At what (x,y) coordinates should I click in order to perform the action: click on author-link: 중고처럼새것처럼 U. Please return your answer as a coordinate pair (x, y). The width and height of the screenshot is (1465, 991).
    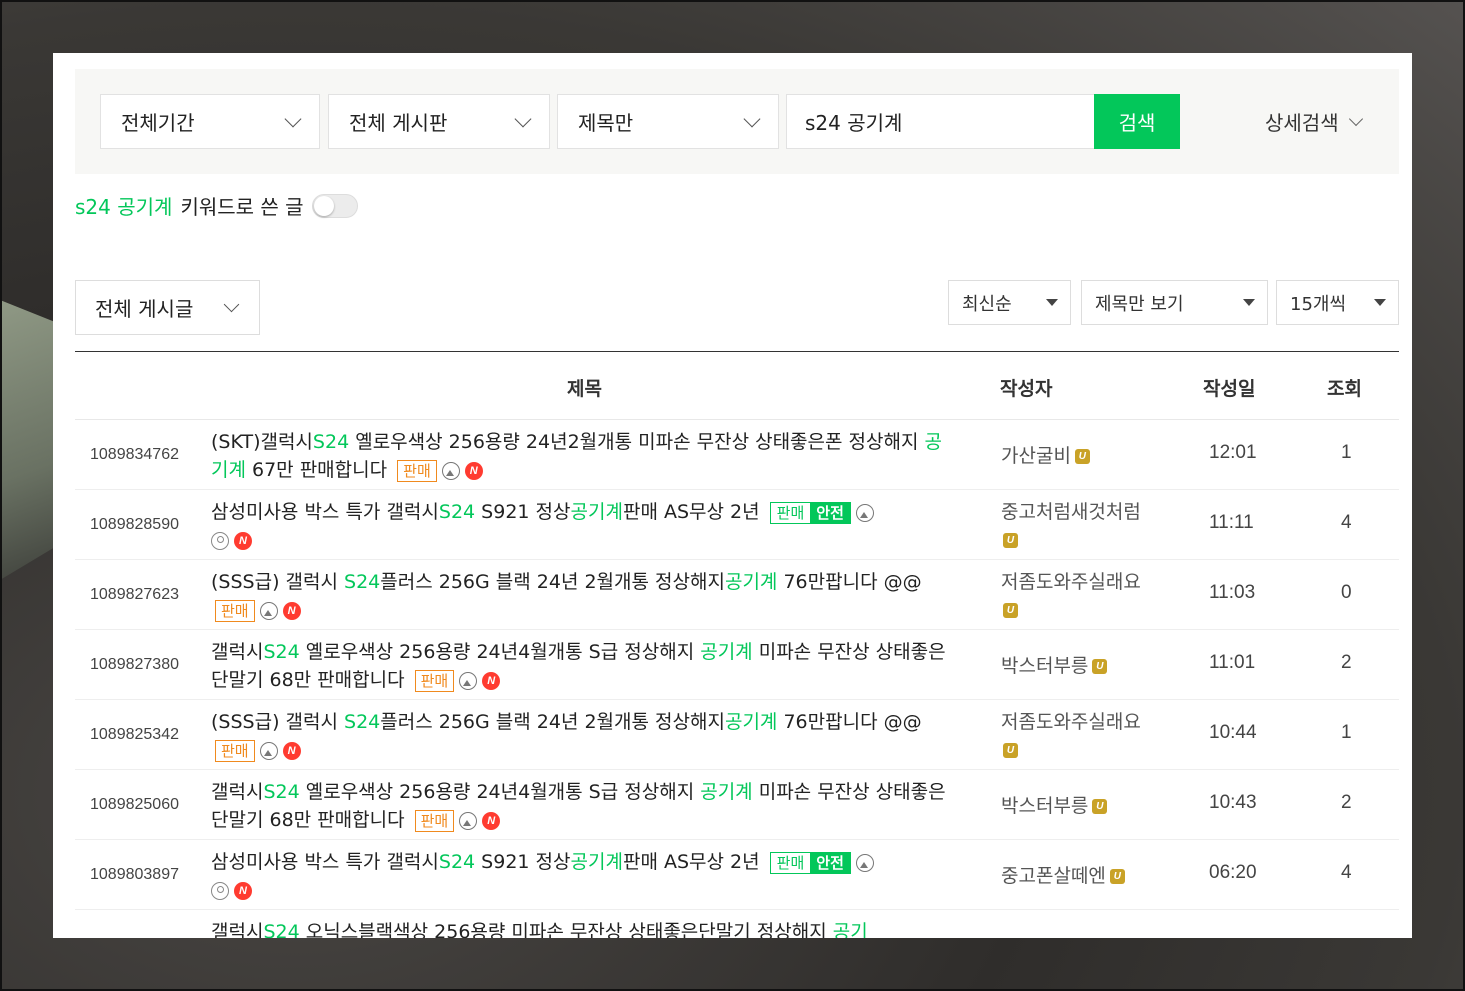
    Looking at the image, I should click on (1091, 526).